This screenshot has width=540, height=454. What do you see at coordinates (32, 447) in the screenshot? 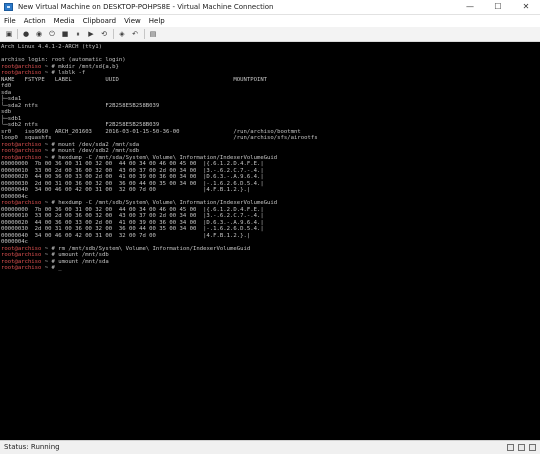
I see `status-text: Status: Running` at bounding box center [32, 447].